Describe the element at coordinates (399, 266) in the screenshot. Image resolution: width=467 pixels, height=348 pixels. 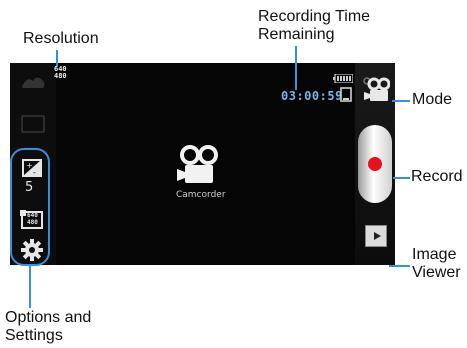
I see `leader-image-viewer` at that location.